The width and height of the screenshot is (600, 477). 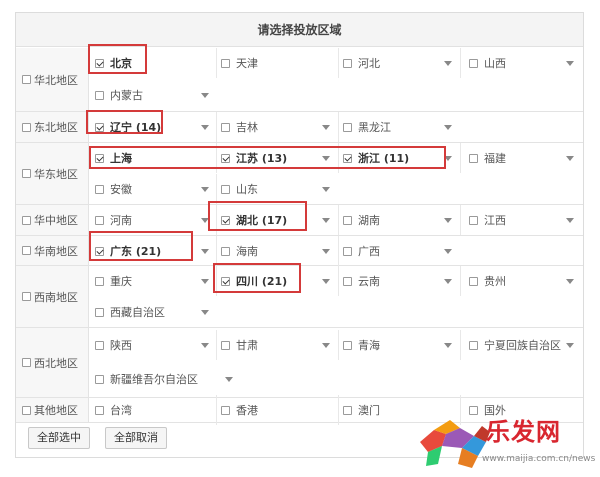 I want to click on province-hubei: 湖北 (17), so click(x=277, y=220).